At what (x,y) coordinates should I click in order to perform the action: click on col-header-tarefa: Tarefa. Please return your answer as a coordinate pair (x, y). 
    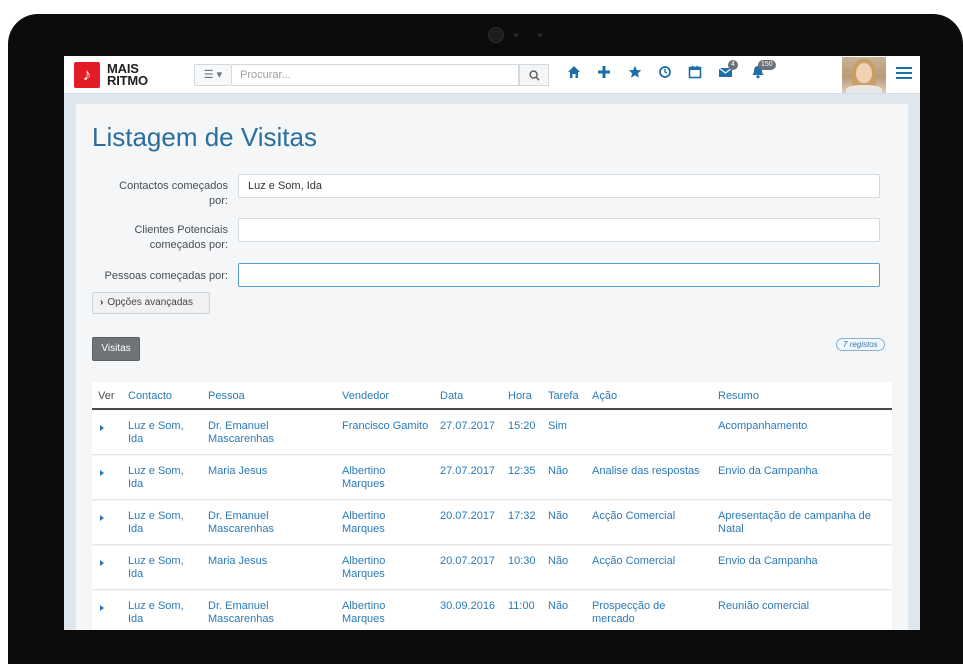
    Looking at the image, I should click on (563, 396).